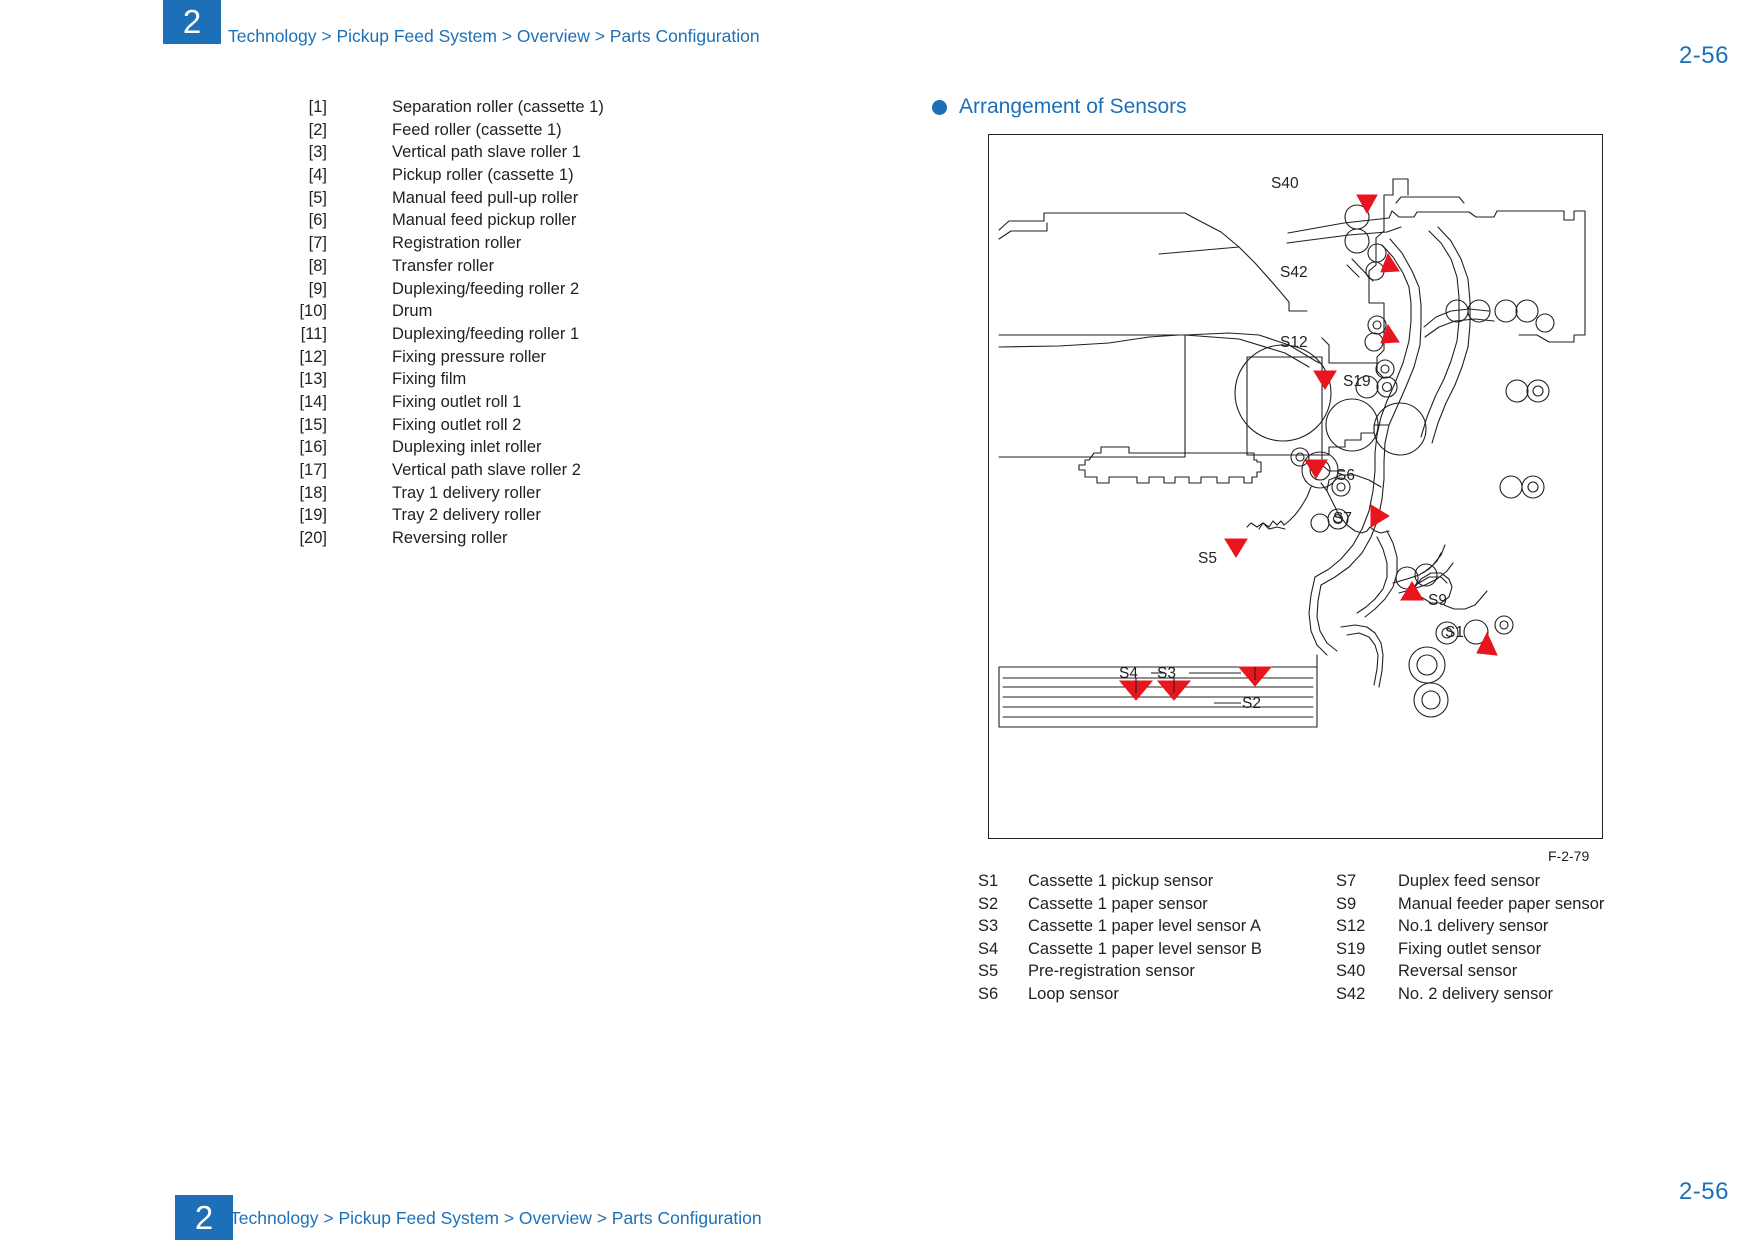 This screenshot has width=1754, height=1240. What do you see at coordinates (1157, 996) in the screenshot?
I see `legend-item: S6 Loop sensor` at bounding box center [1157, 996].